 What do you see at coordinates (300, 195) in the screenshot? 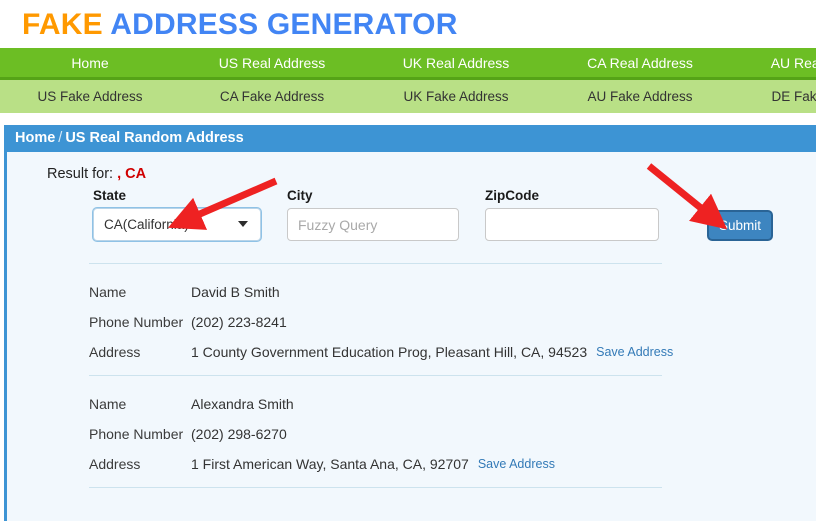
I see `city-label: City` at bounding box center [300, 195].